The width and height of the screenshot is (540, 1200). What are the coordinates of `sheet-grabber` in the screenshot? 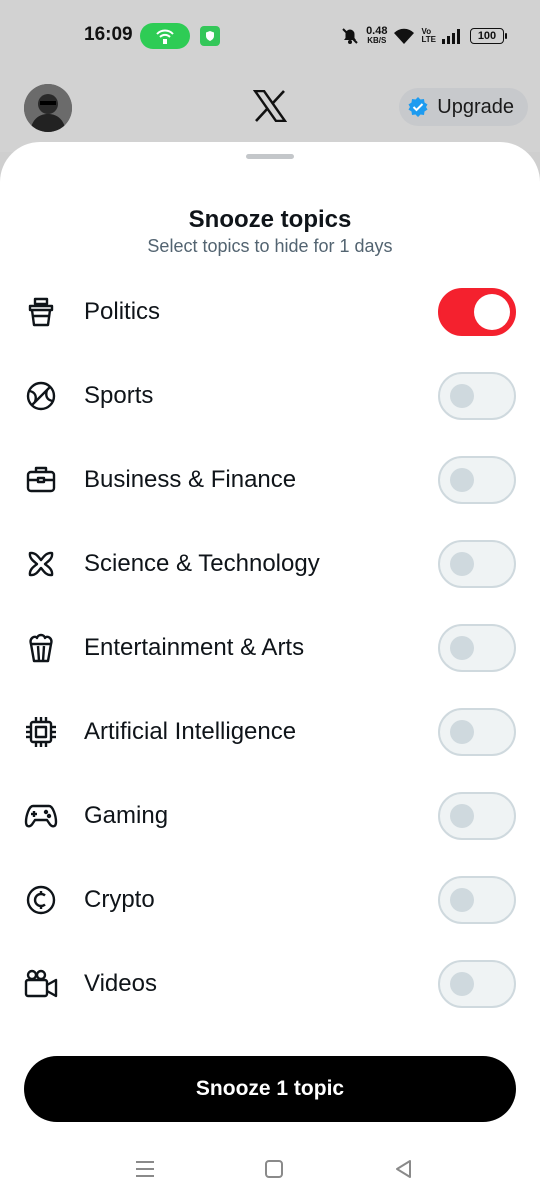 It's located at (270, 156).